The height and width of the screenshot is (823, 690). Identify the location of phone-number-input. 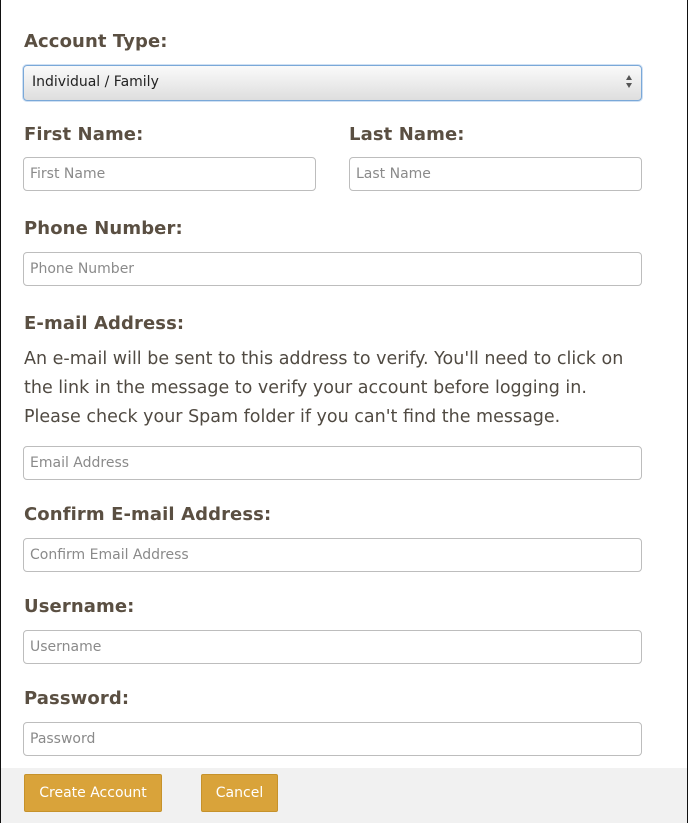
(332, 269).